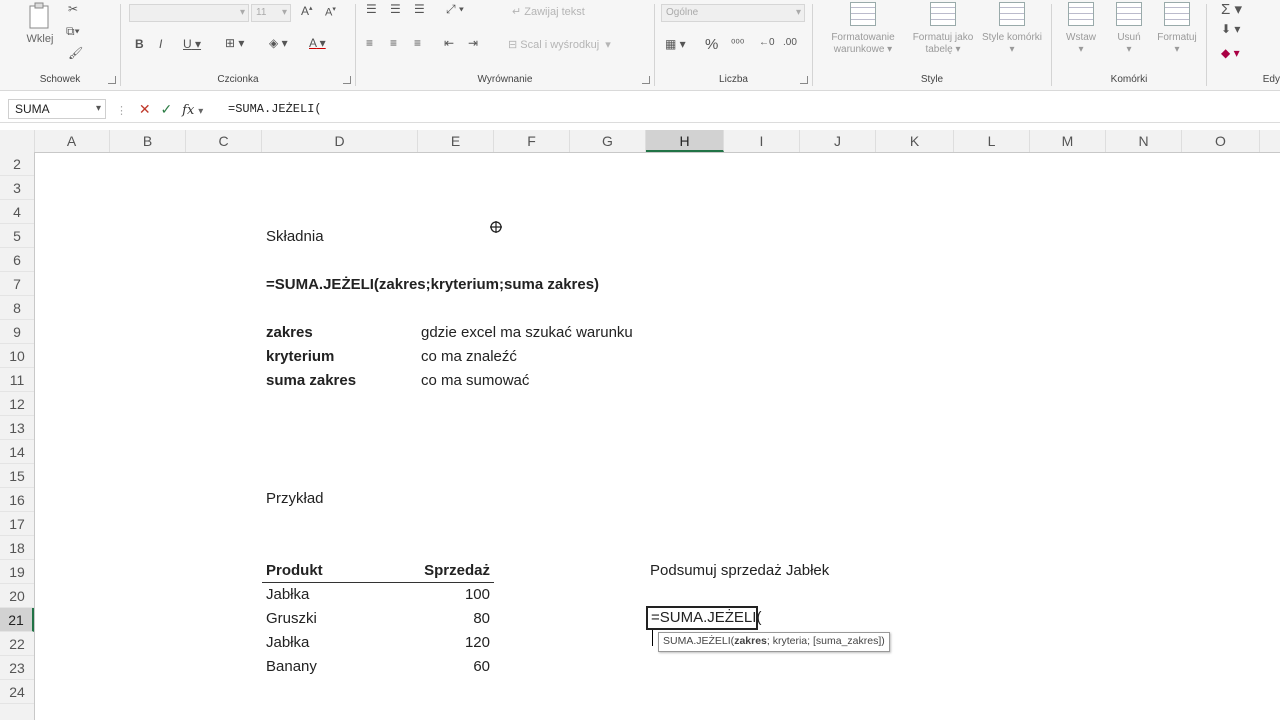 The height and width of the screenshot is (720, 1280). What do you see at coordinates (17, 596) in the screenshot?
I see `row-header-20: 20` at bounding box center [17, 596].